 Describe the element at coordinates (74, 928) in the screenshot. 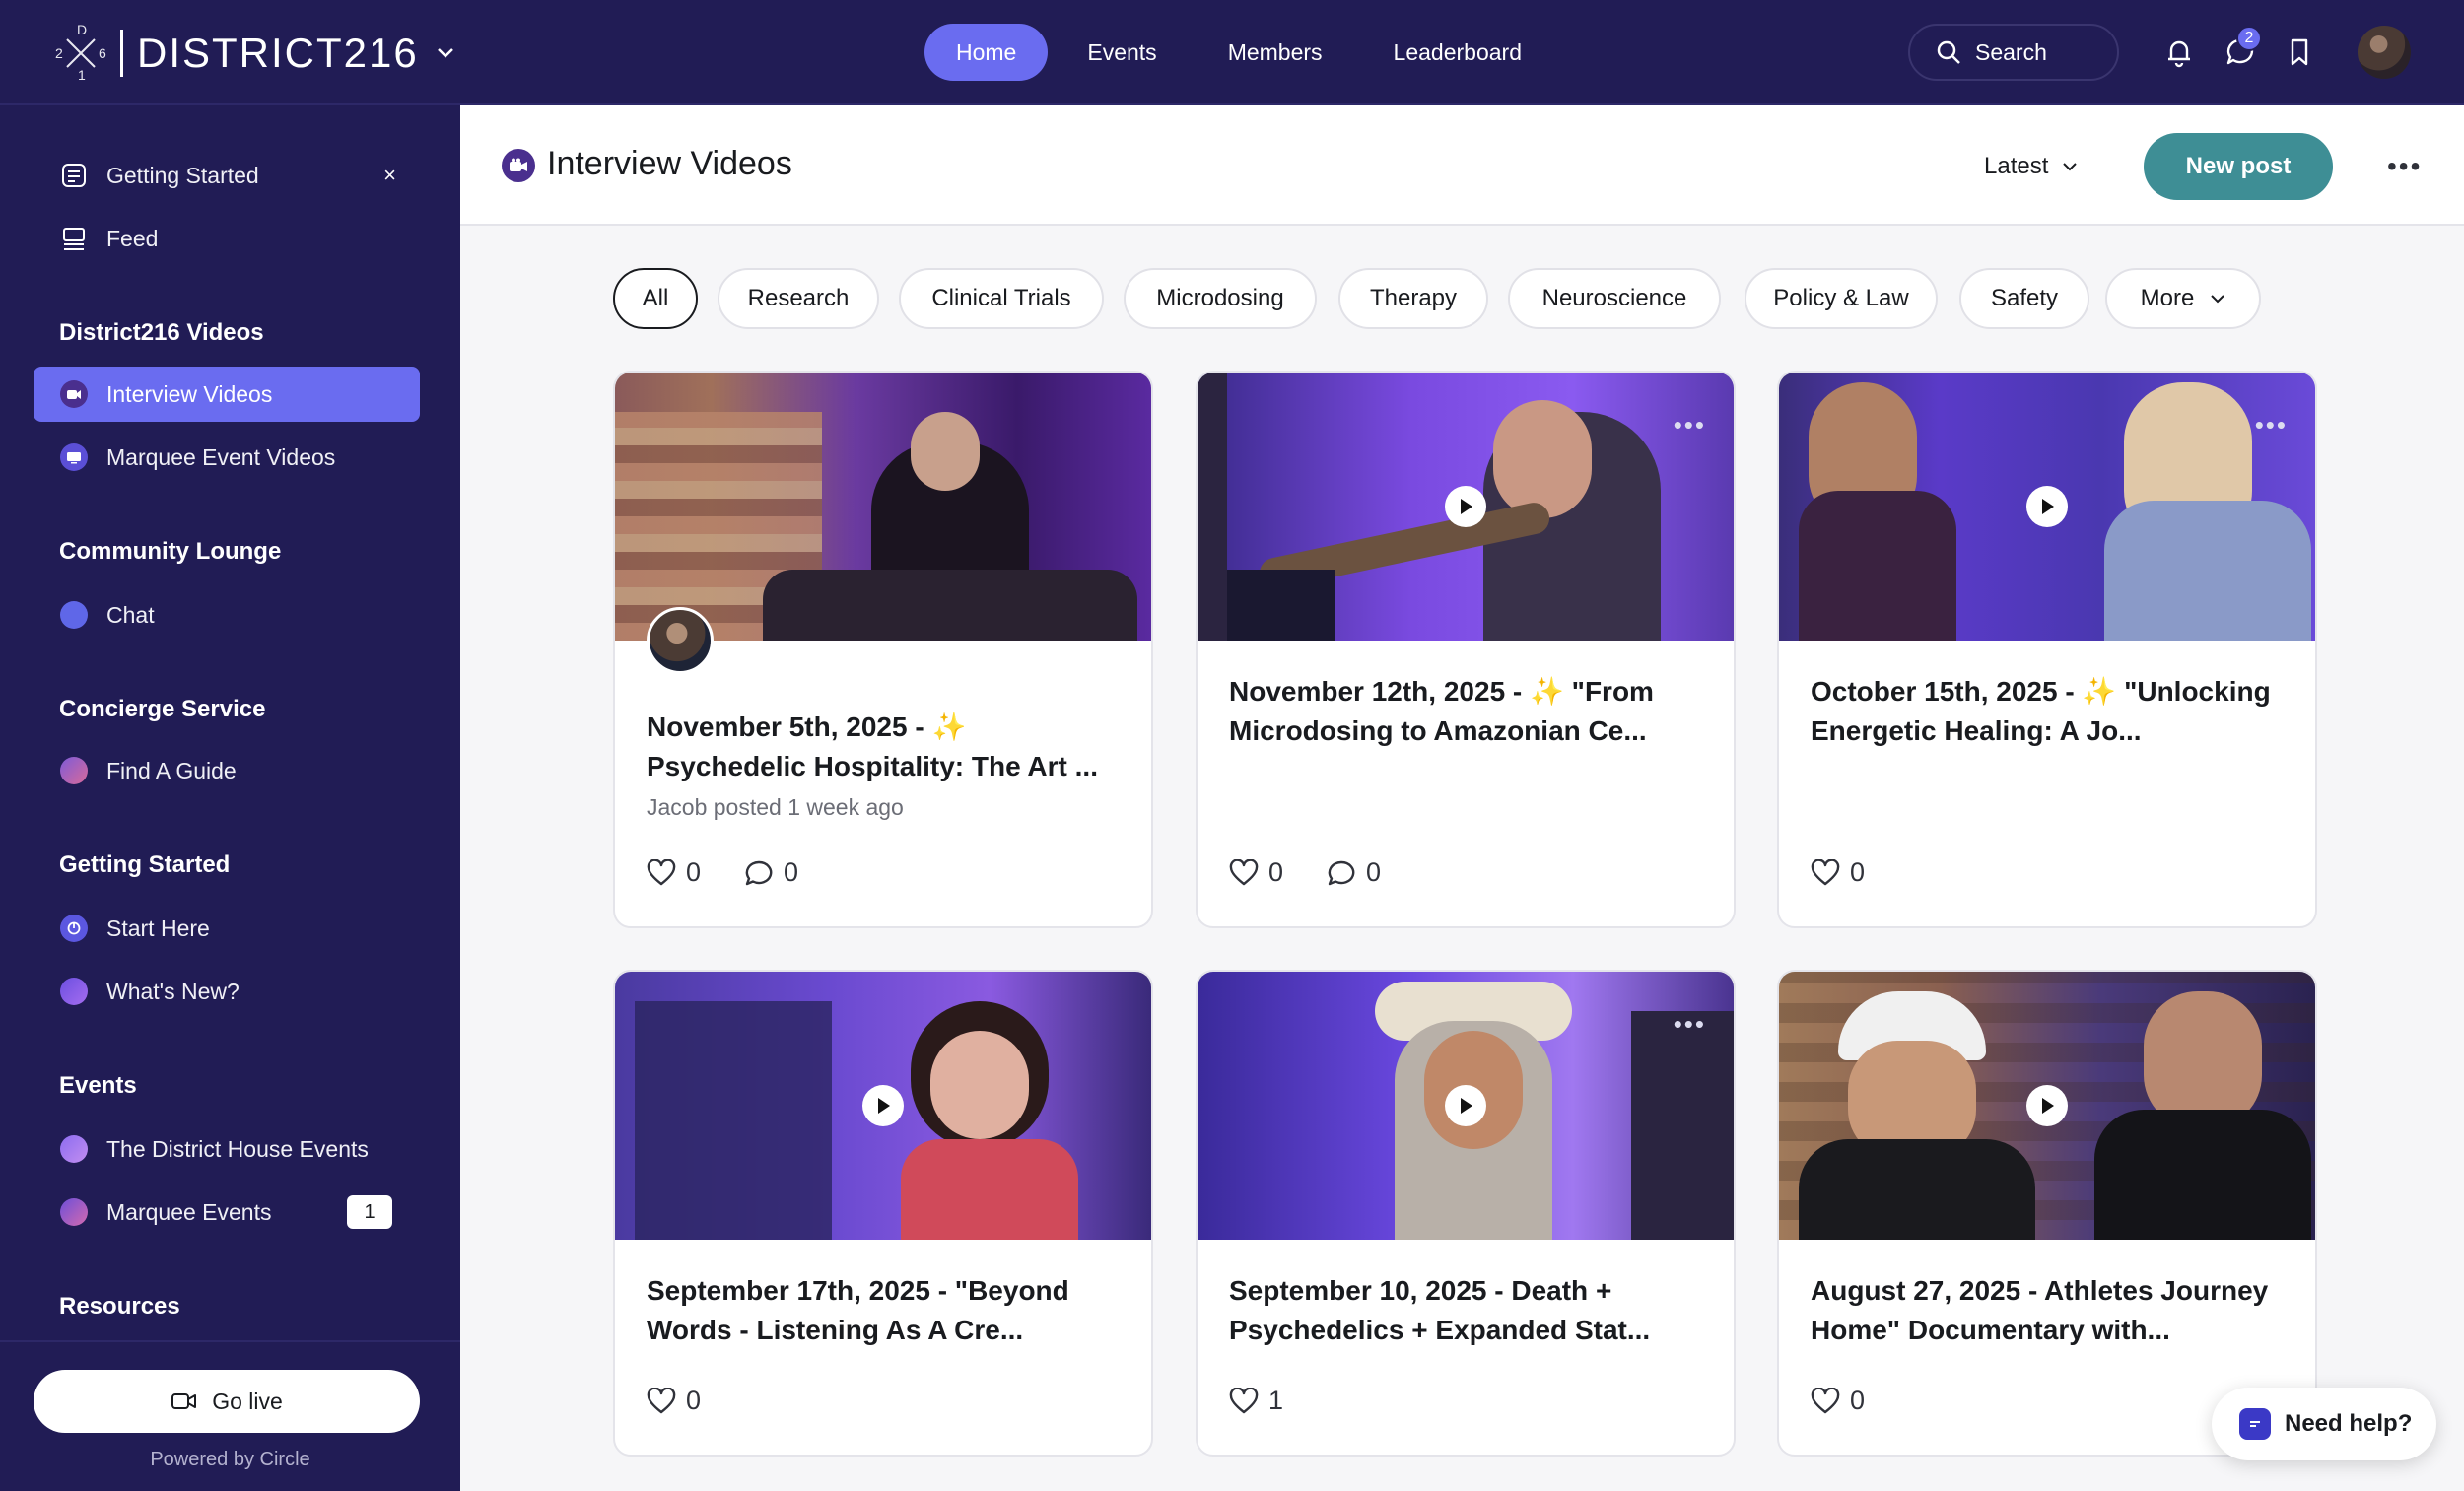

I see `power-icon` at that location.